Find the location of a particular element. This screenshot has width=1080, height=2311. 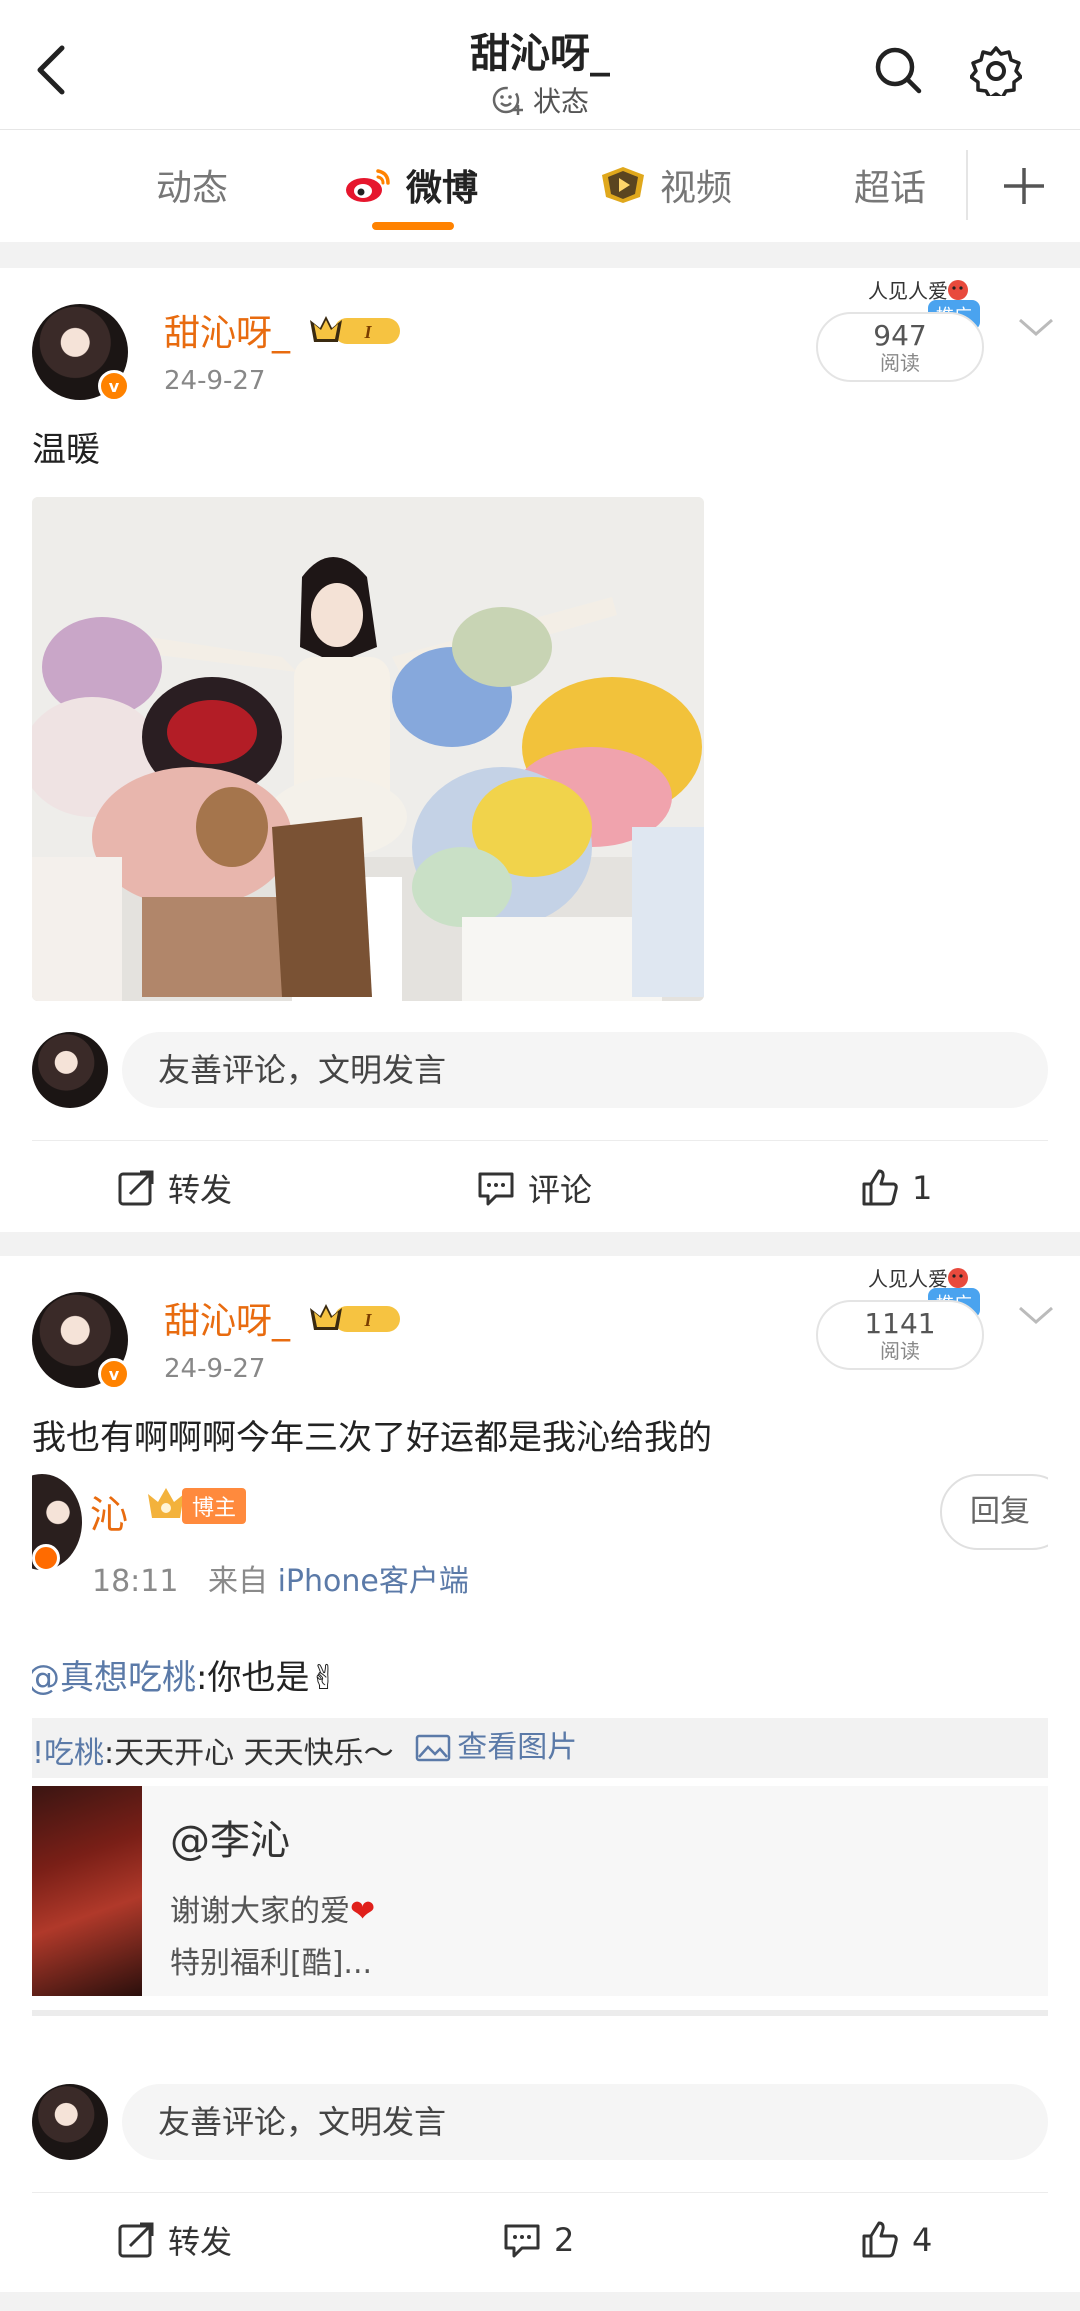

gear-icon is located at coordinates (996, 73).